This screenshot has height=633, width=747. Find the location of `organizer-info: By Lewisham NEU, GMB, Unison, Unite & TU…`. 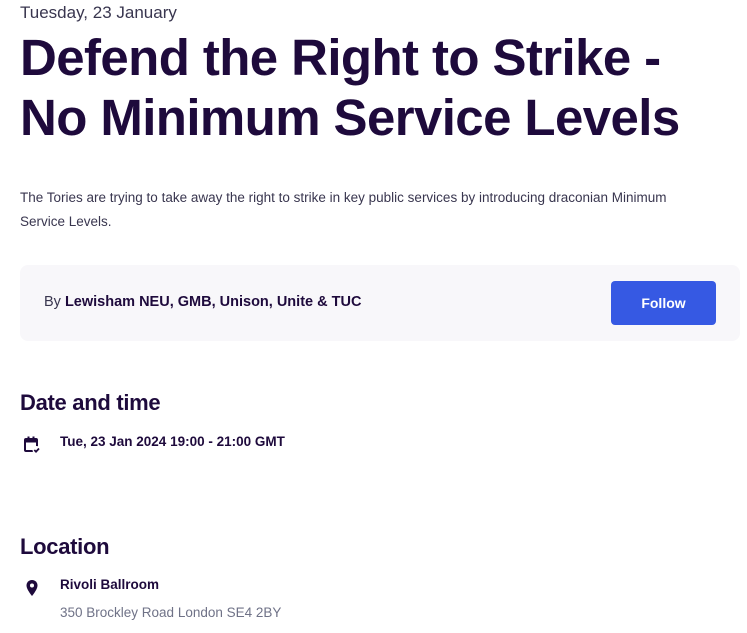

organizer-info: By Lewisham NEU, GMB, Unison, Unite & TU… is located at coordinates (202, 302).